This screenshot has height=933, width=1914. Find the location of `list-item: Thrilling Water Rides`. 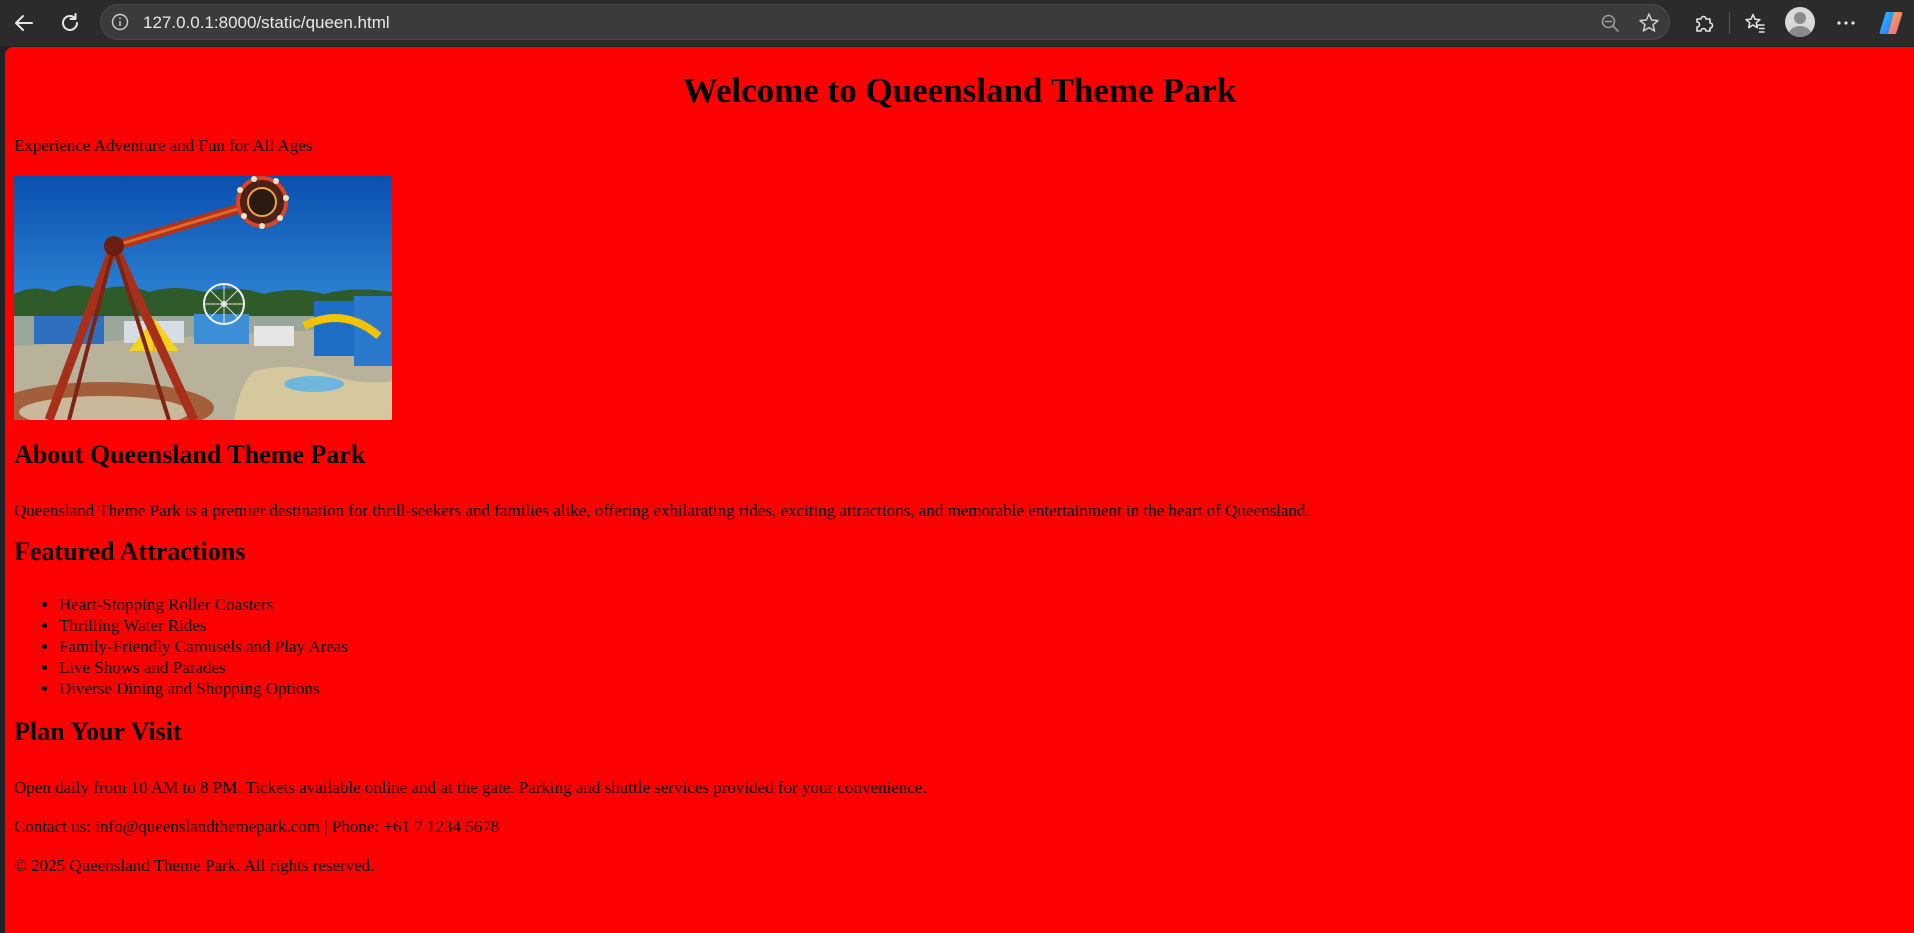

list-item: Thrilling Water Rides is located at coordinates (203, 625).